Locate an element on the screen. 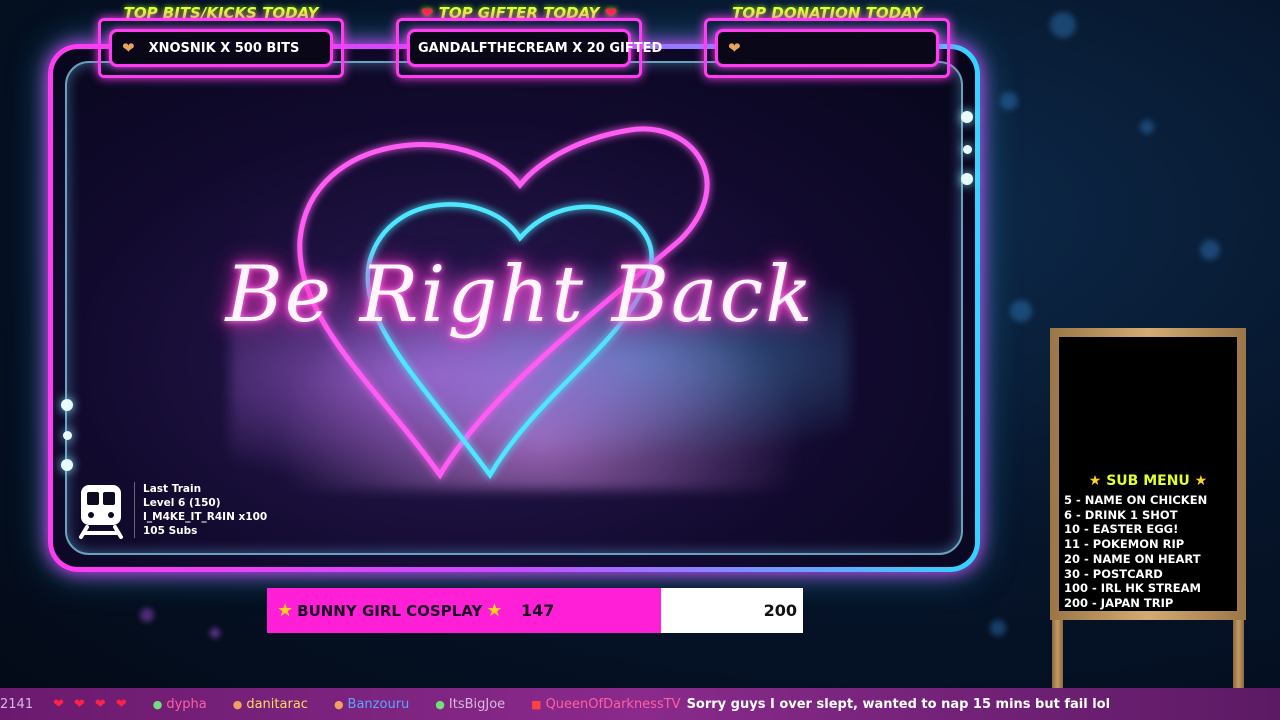 This screenshot has height=720, width=1280. ticker-username: dypha is located at coordinates (186, 704).